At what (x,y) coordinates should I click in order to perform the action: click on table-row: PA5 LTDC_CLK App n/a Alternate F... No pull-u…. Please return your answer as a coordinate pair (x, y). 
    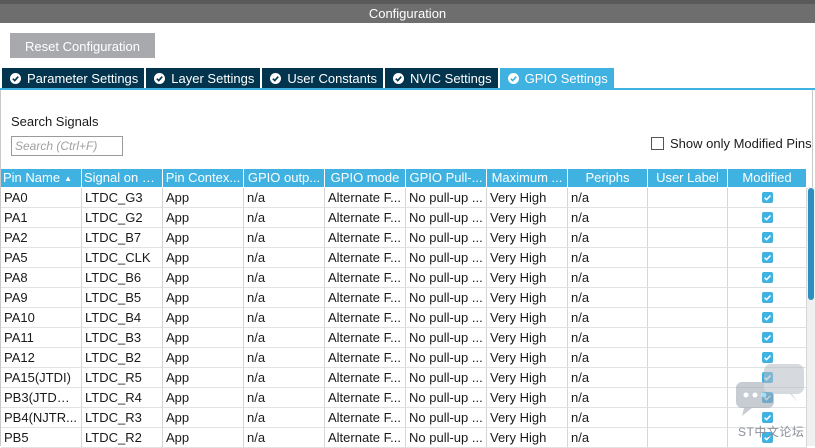
    Looking at the image, I should click on (404, 258).